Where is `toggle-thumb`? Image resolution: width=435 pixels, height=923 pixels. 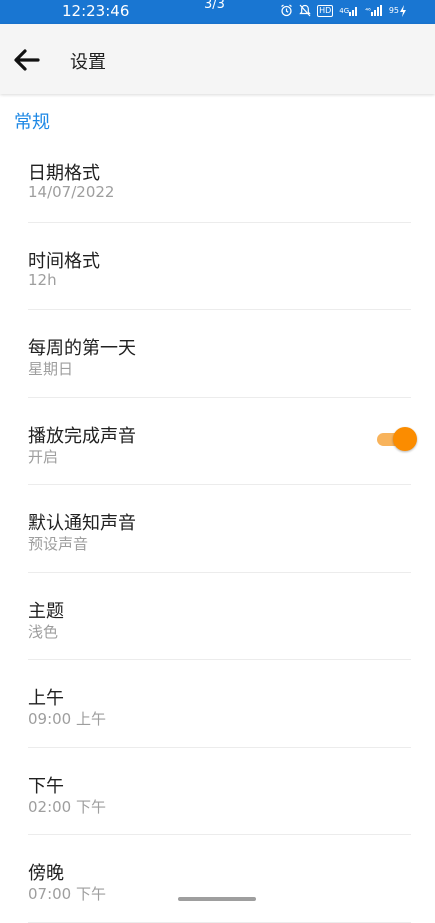 toggle-thumb is located at coordinates (405, 438).